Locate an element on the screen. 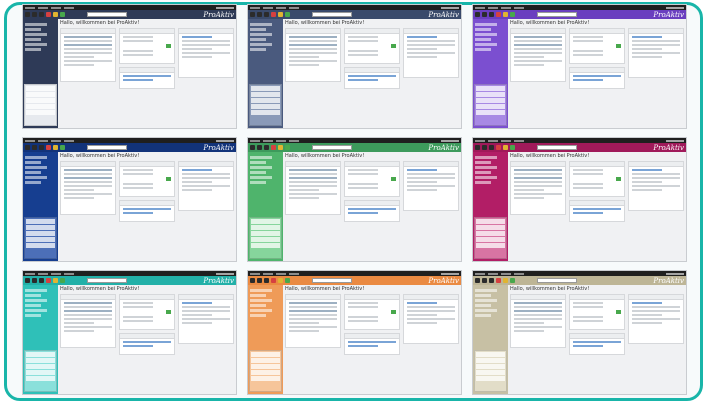 The height and width of the screenshot is (403, 707). theme-screenshot-sand: ProAktiv Hallo, willkommen bei ProAktiv! is located at coordinates (579, 332).